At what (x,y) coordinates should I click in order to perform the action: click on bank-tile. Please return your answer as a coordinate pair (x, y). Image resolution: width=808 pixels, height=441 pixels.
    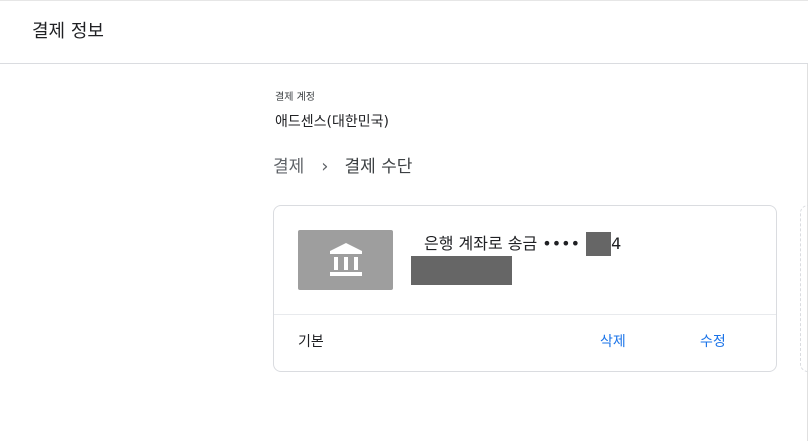
    Looking at the image, I should click on (345, 260).